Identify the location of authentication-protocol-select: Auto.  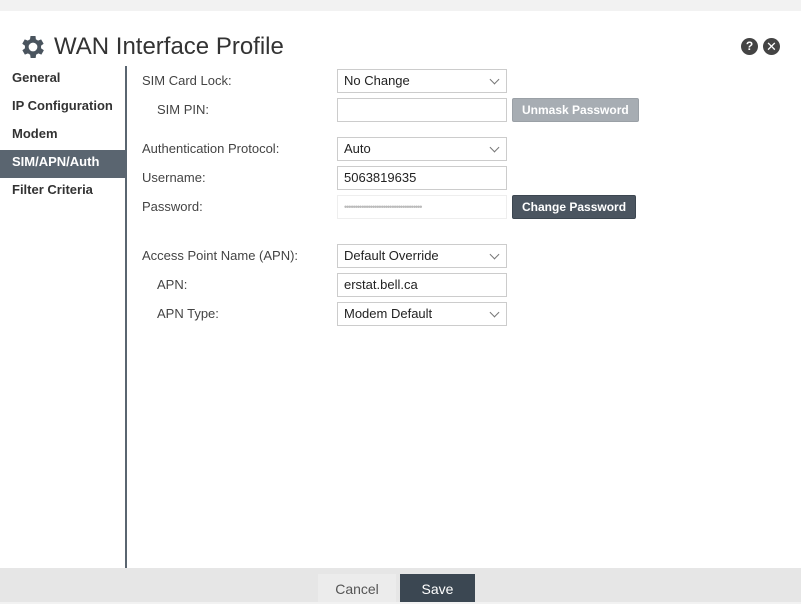
(422, 149).